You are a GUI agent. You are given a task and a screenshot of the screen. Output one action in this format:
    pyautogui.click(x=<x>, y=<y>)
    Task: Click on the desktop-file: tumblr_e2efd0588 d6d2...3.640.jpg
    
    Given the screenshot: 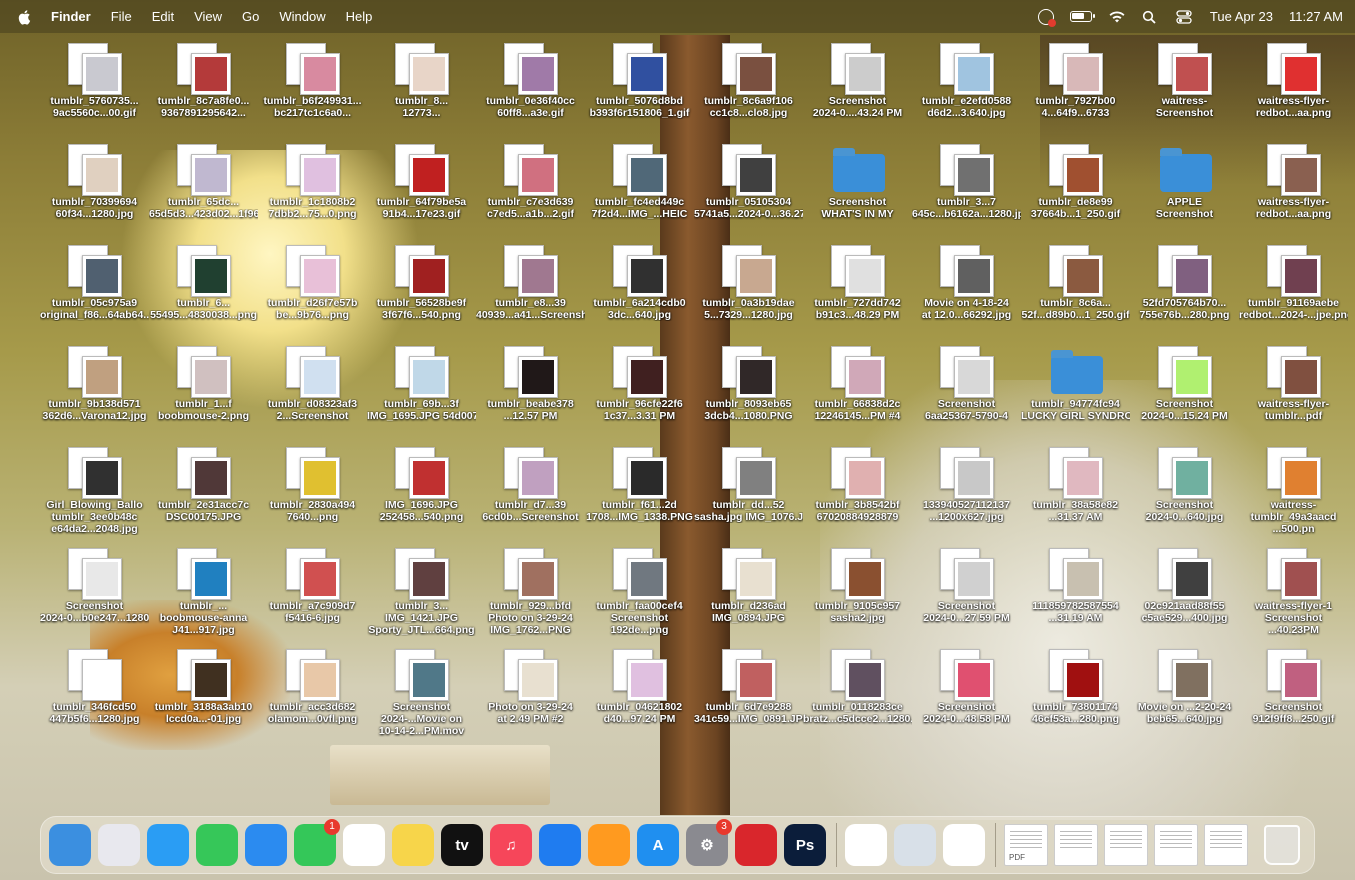 What is the action you would take?
    pyautogui.click(x=966, y=90)
    